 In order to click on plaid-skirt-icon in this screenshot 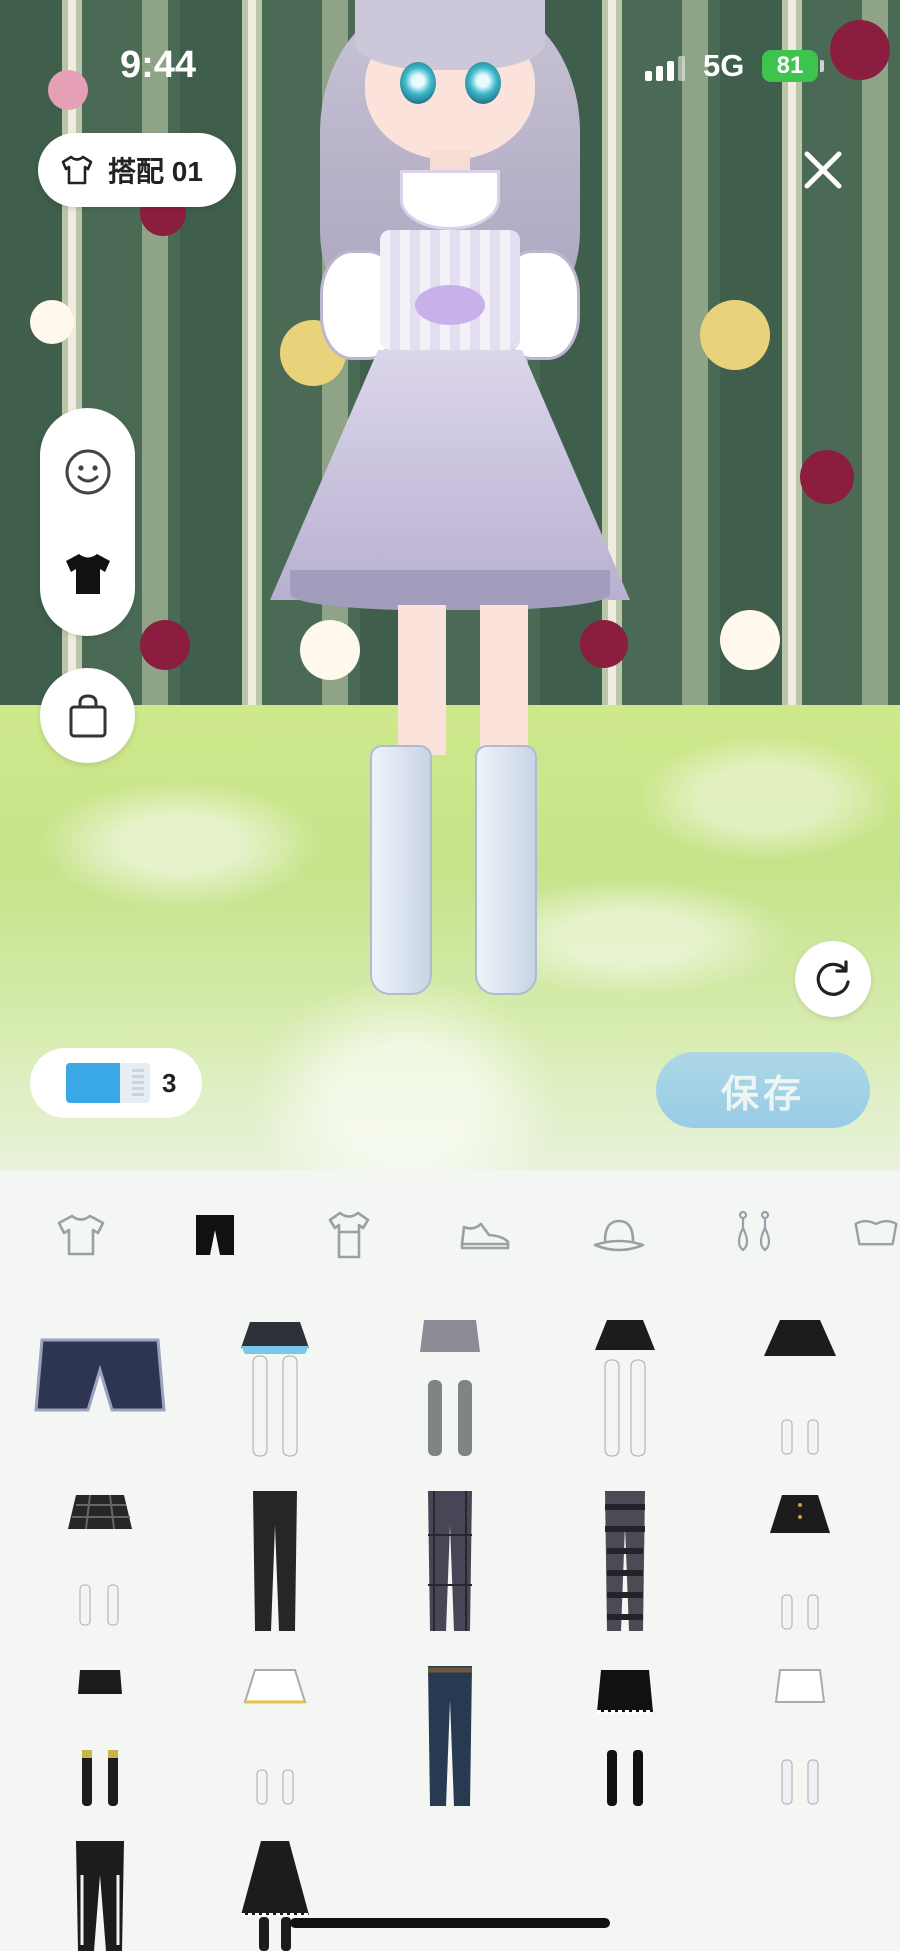, I will do `click(100, 1560)`.